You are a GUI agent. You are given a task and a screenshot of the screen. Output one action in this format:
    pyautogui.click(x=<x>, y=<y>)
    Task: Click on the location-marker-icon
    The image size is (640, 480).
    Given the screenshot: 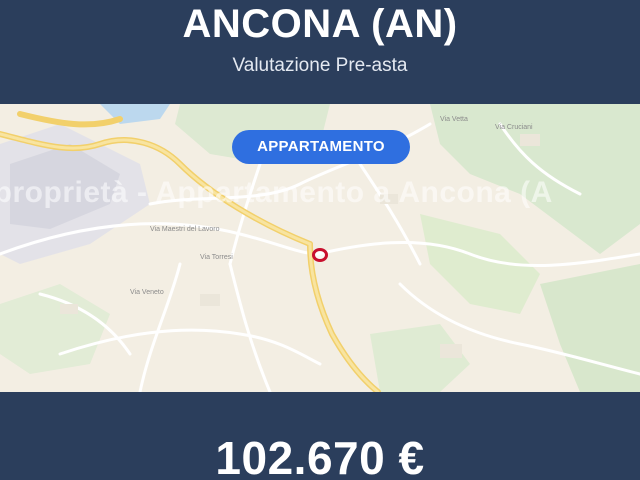 What is the action you would take?
    pyautogui.click(x=320, y=255)
    